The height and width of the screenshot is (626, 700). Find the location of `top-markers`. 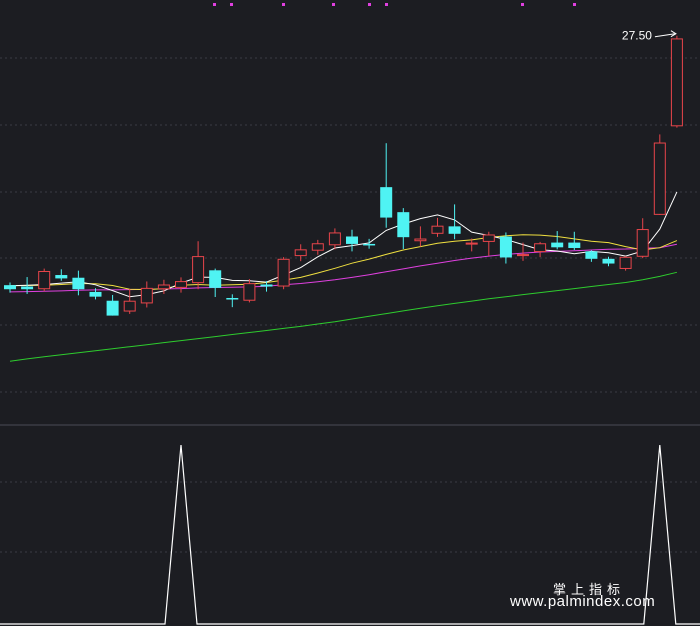

top-markers is located at coordinates (394, 4).